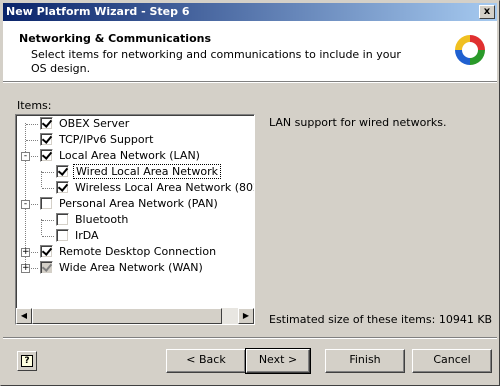 The image size is (500, 386). What do you see at coordinates (147, 171) in the screenshot?
I see `tree-item-label: Wired Local Area Network` at bounding box center [147, 171].